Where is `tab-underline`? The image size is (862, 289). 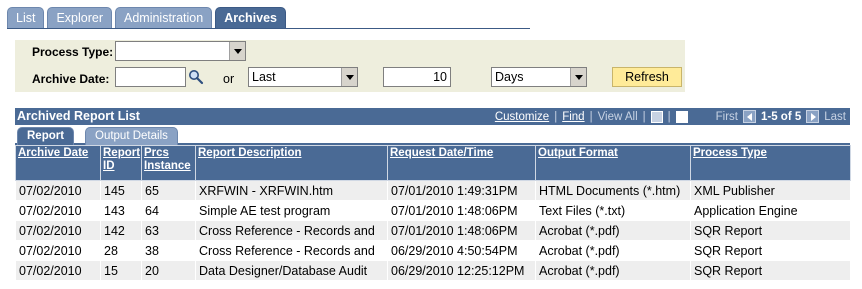
tab-underline is located at coordinates (268, 28).